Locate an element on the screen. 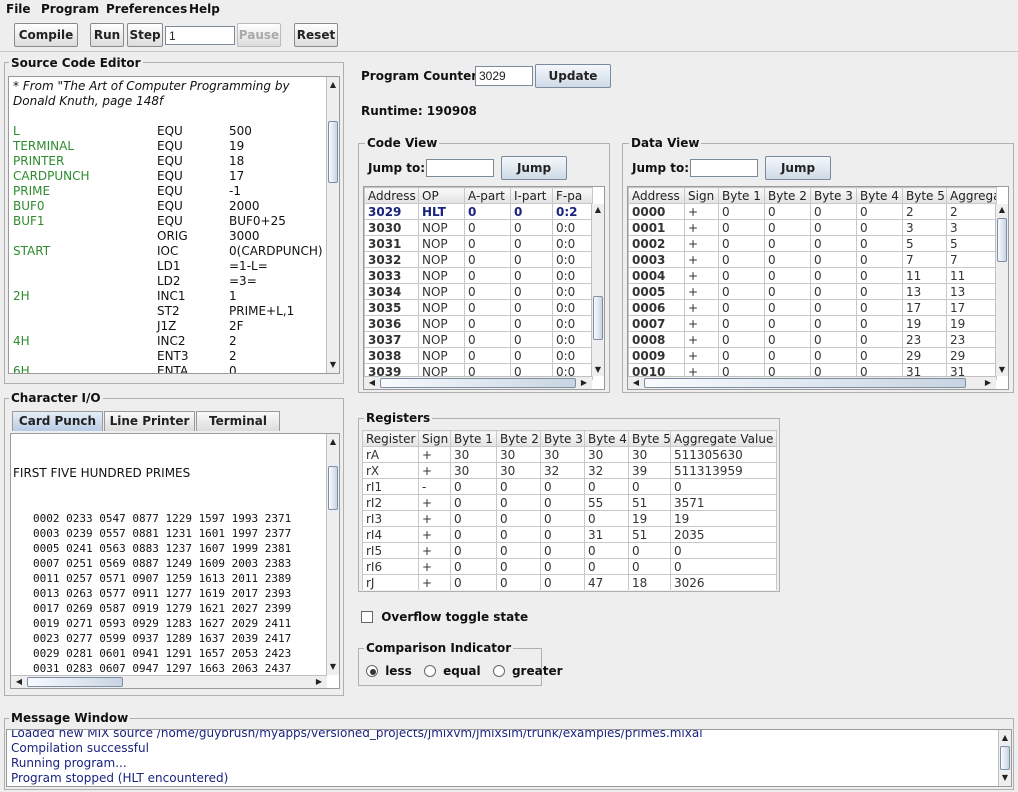 The width and height of the screenshot is (1018, 792). column-header: Aggregat is located at coordinates (971, 195).